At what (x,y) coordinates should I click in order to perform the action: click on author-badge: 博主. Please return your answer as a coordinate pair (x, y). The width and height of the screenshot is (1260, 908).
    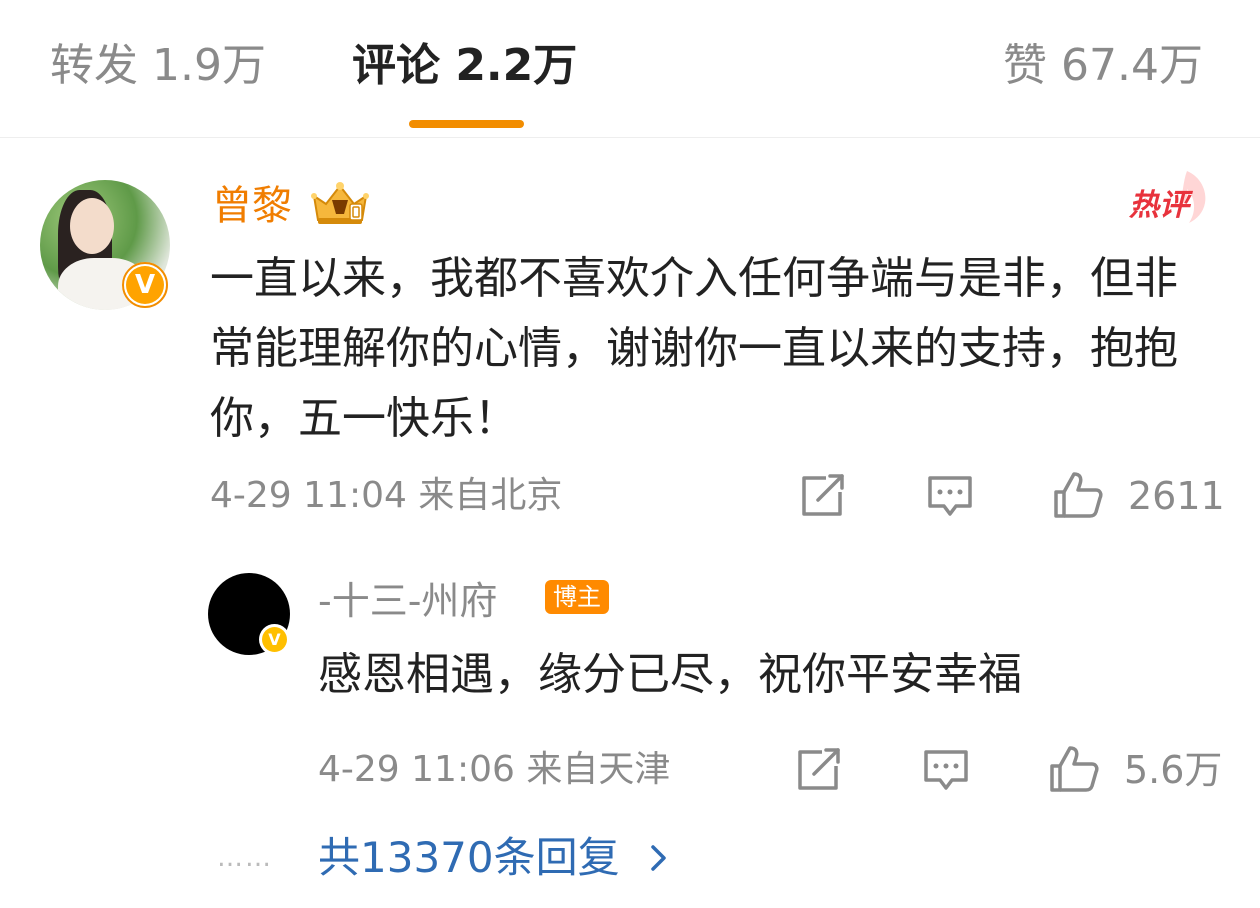
    Looking at the image, I should click on (577, 597).